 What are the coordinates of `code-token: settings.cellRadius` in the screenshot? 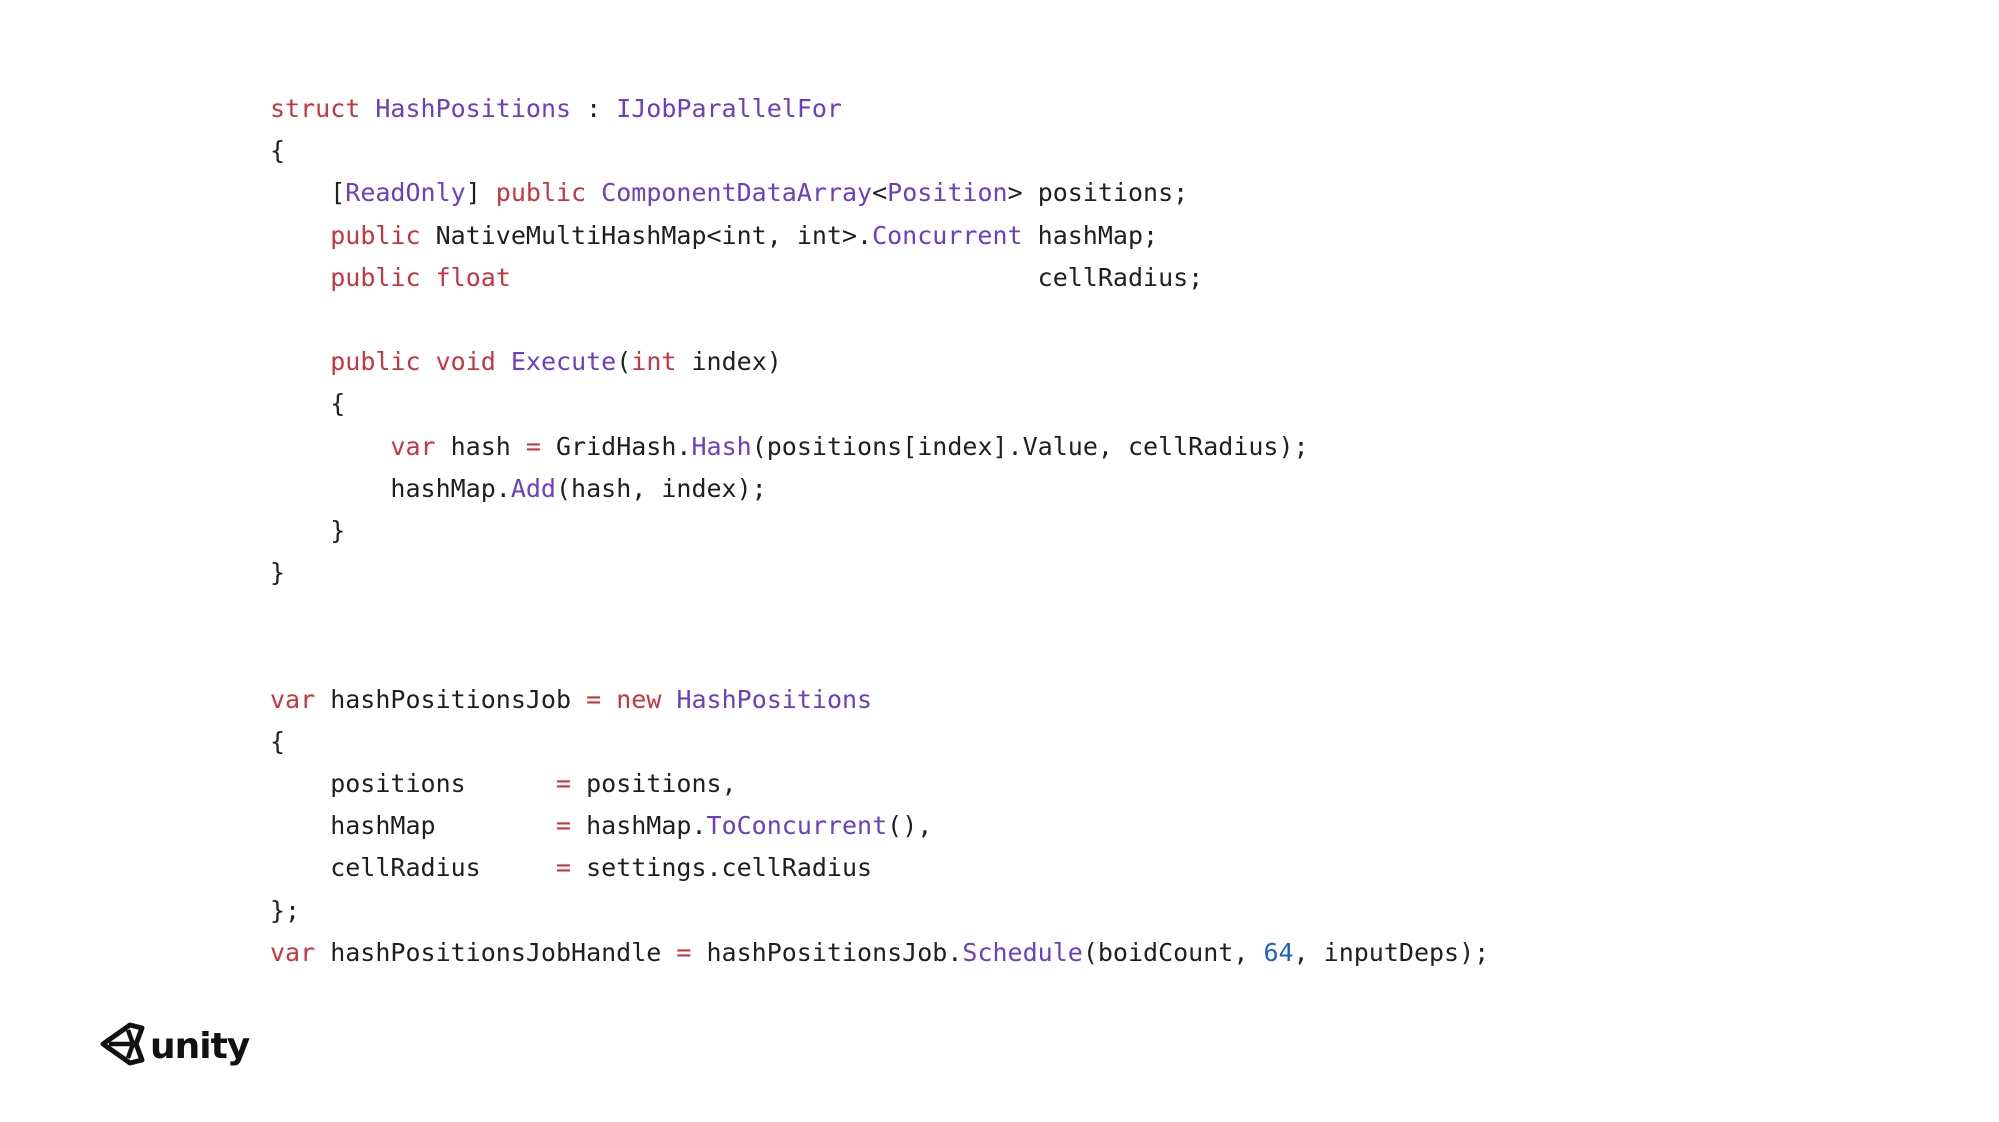 It's located at (722, 868).